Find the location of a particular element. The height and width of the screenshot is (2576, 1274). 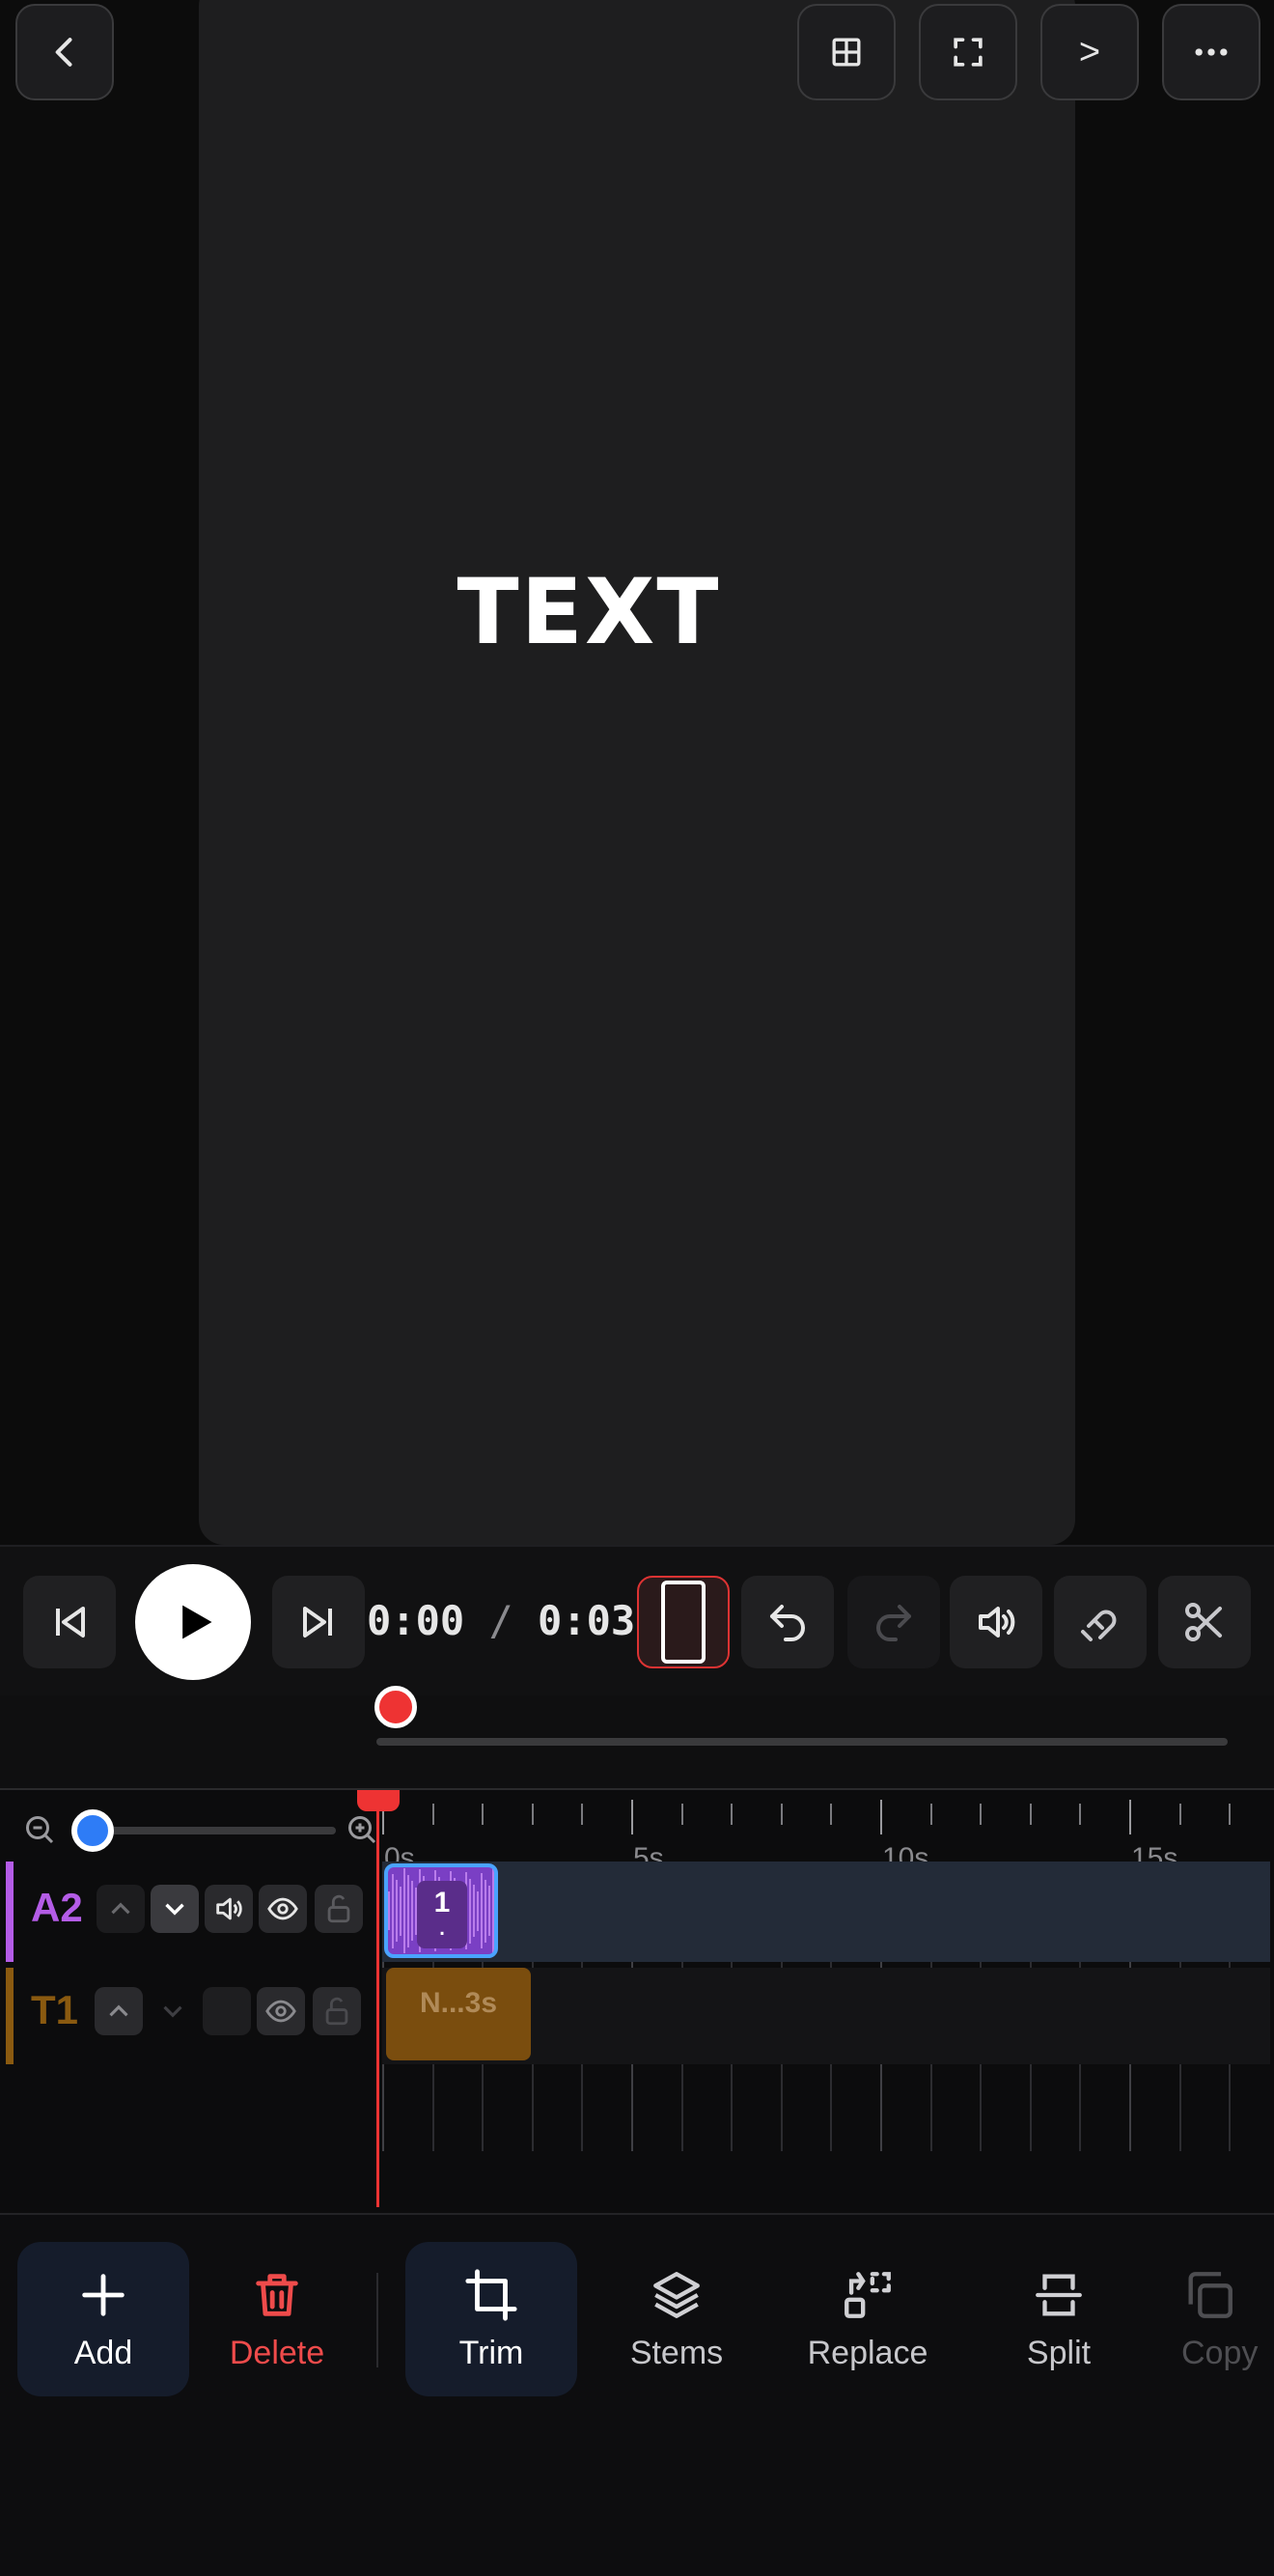

scrub-handle is located at coordinates (395, 1707).